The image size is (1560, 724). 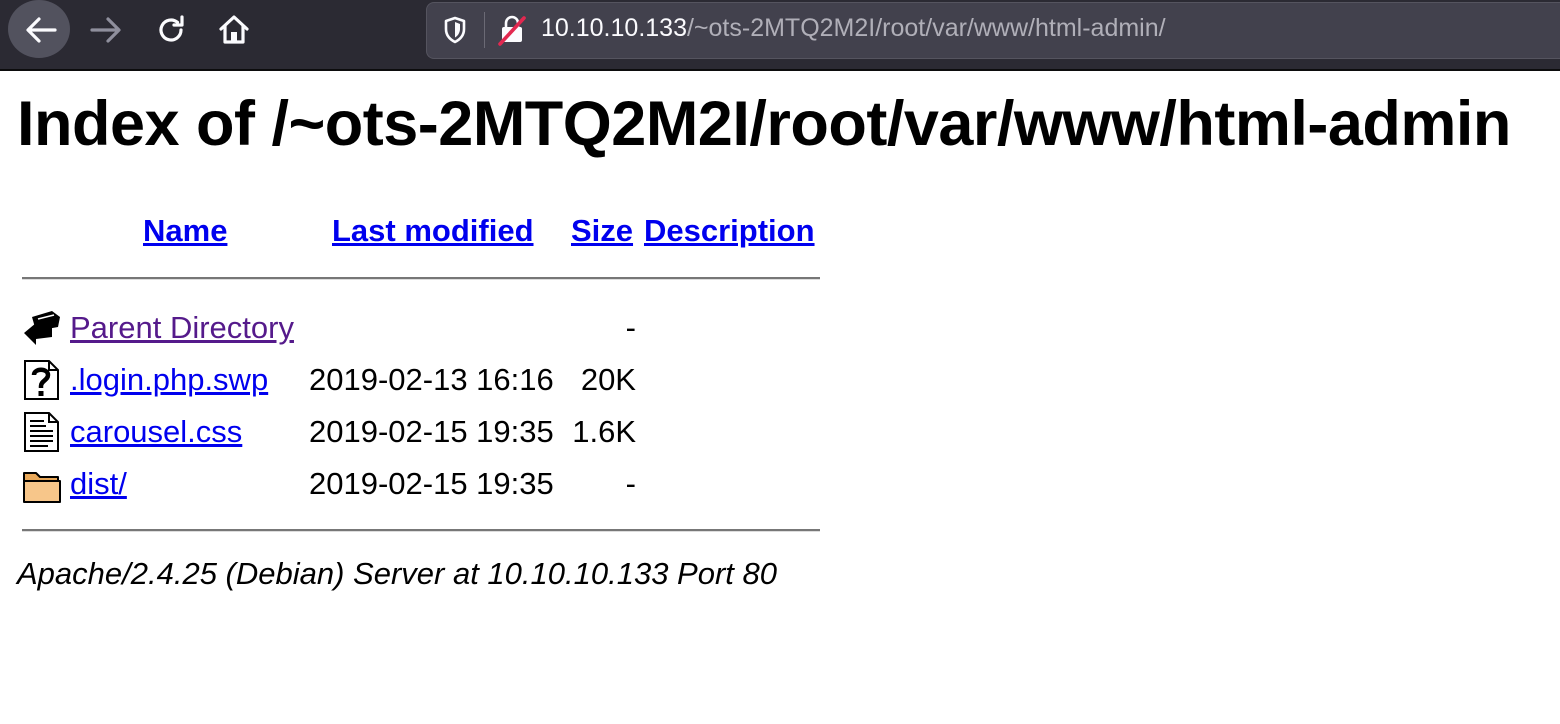 I want to click on entry-link-parent-directory: Parent Directory, so click(x=182, y=328).